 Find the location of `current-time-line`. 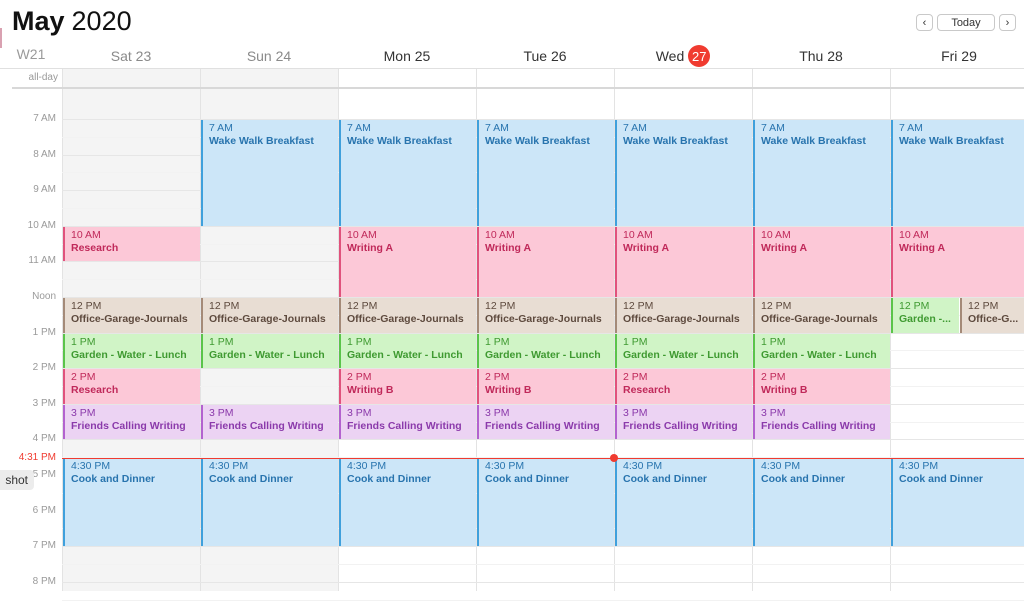

current-time-line is located at coordinates (543, 458).